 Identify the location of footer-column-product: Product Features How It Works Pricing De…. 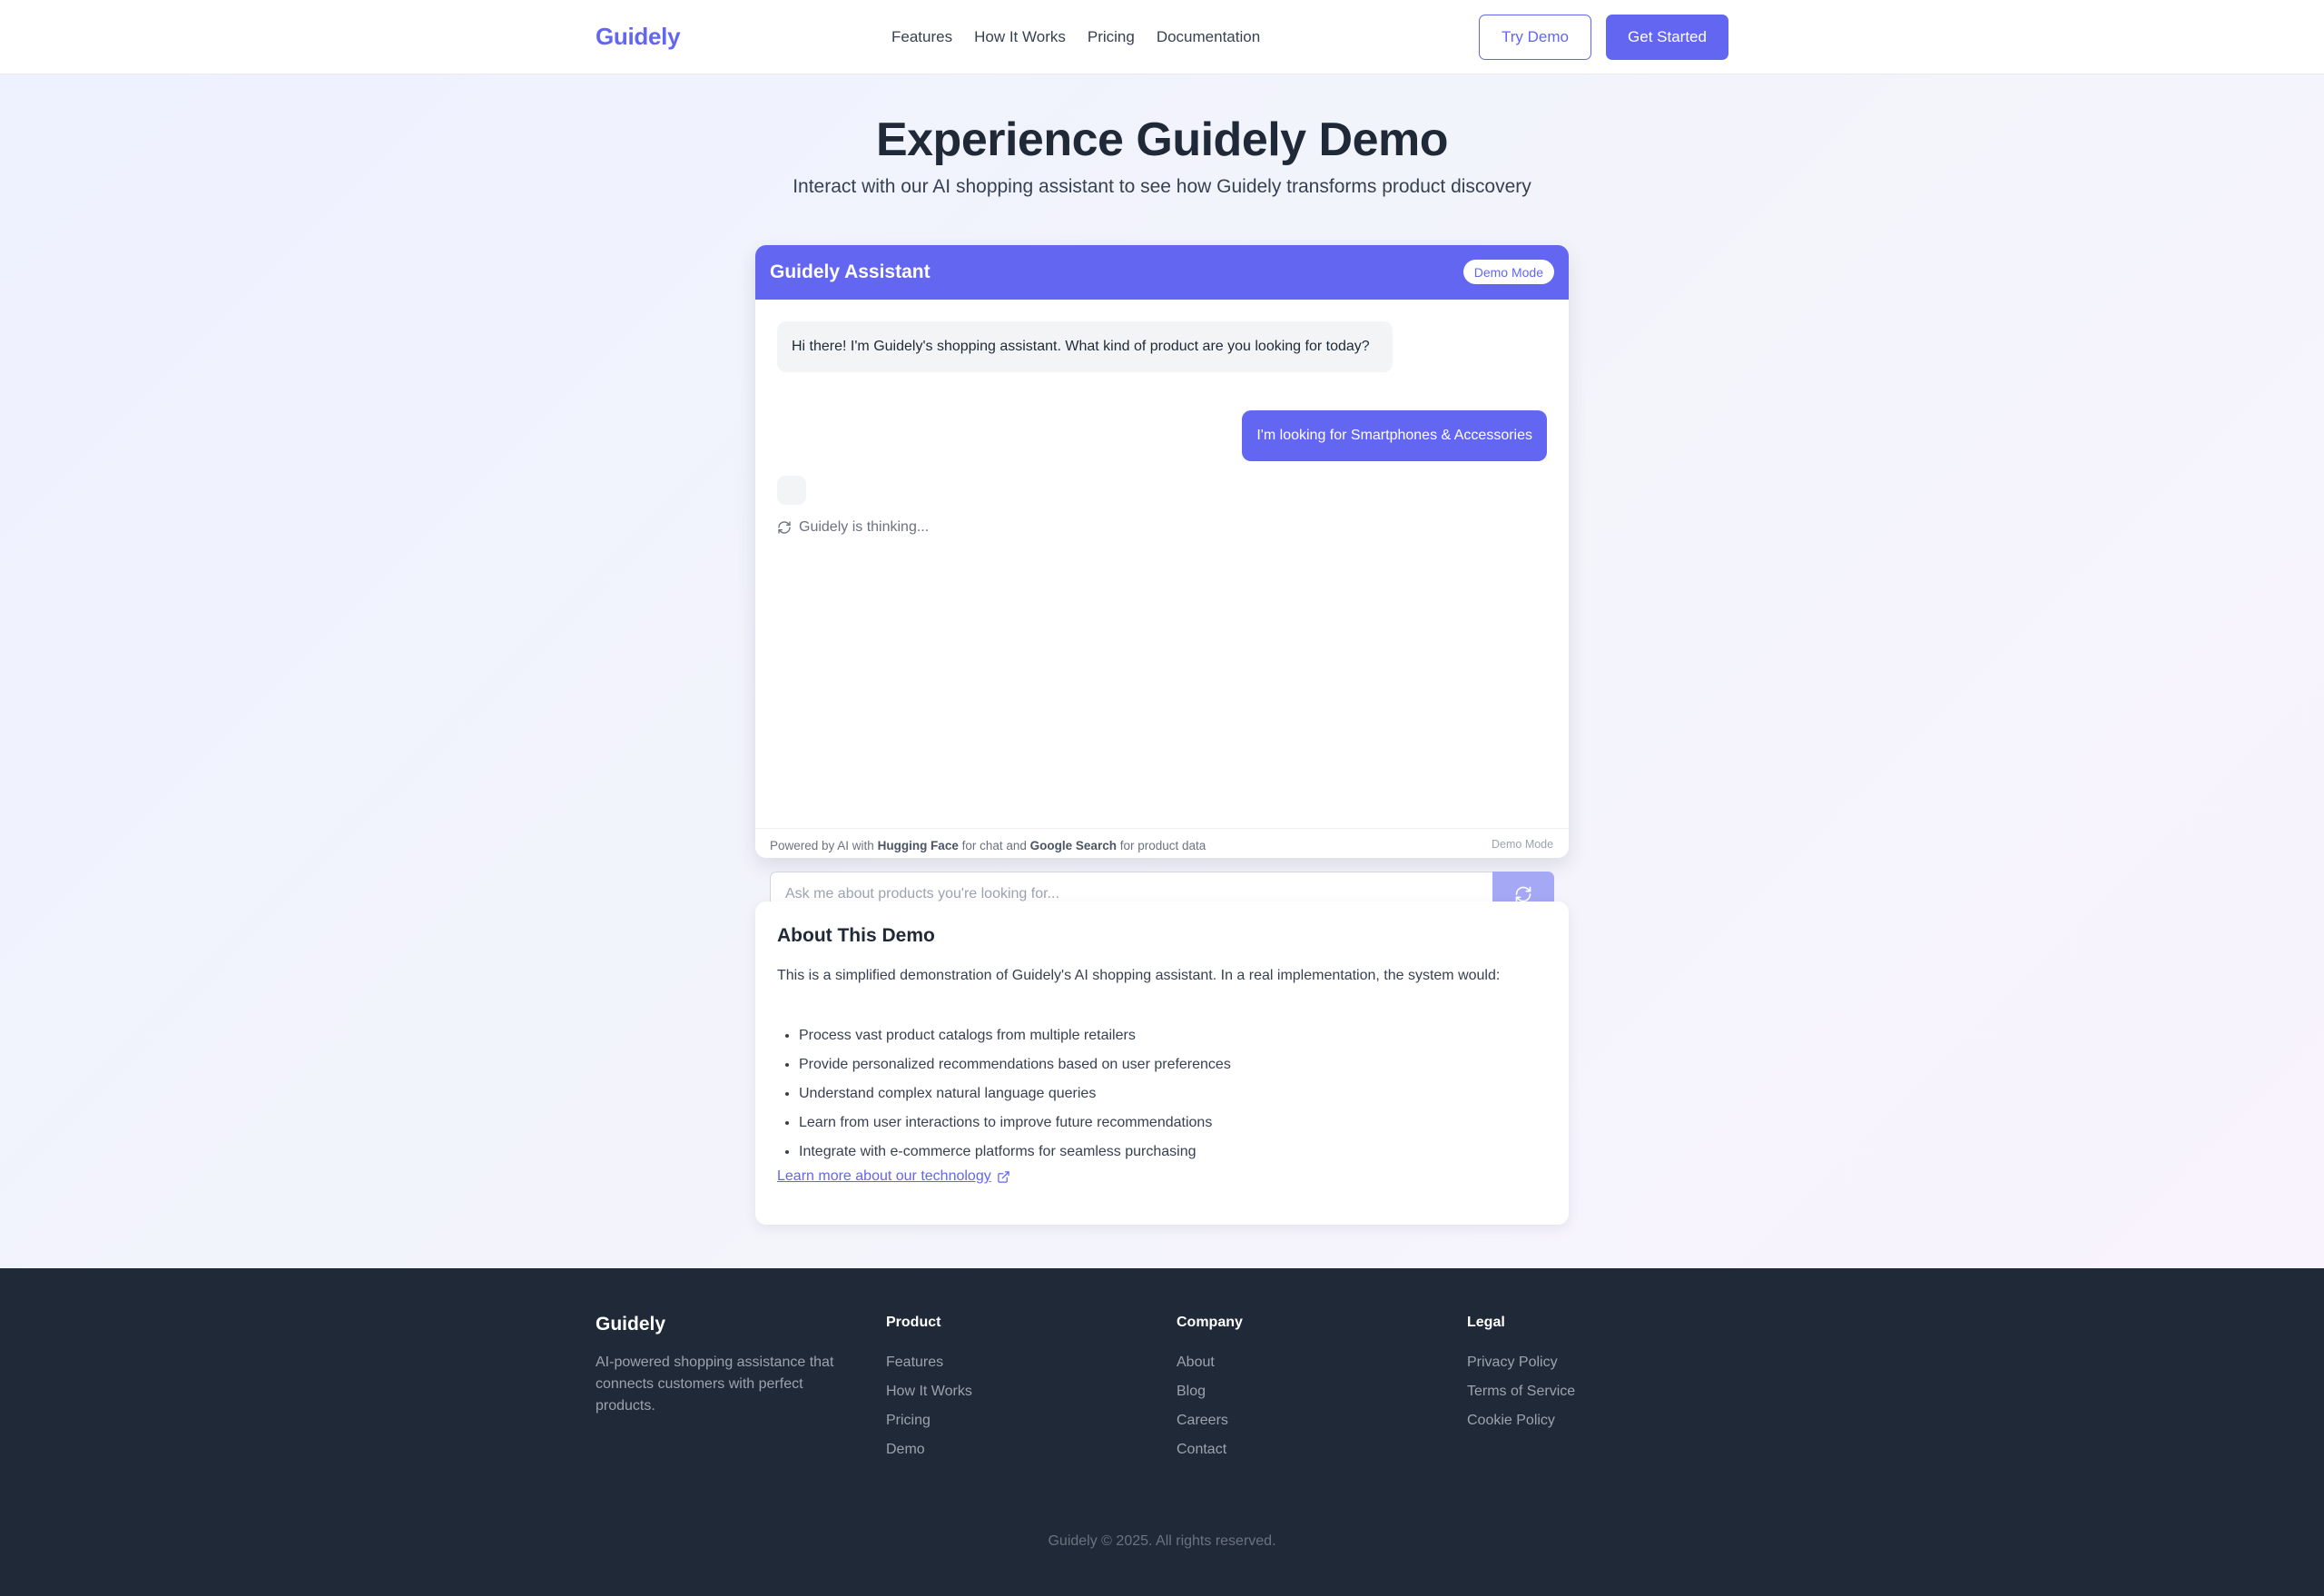
(929, 1389).